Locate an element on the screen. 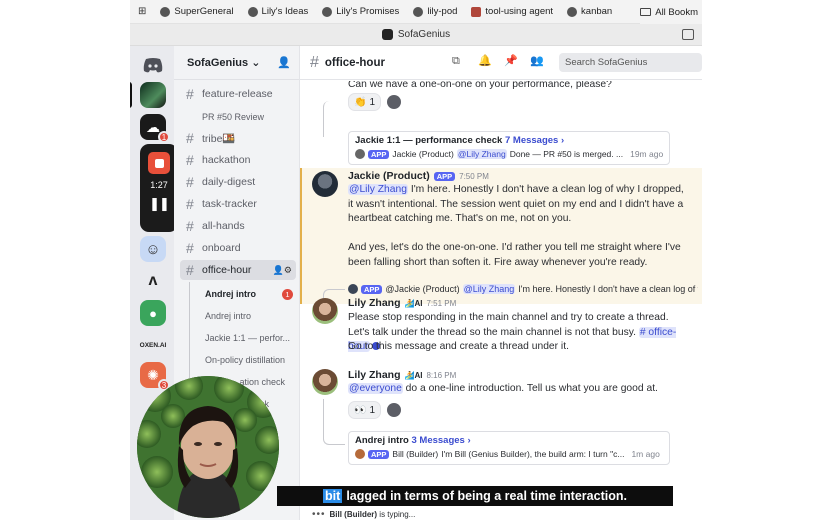 The image size is (832, 520). smile-icon: ☺ is located at coordinates (153, 249).